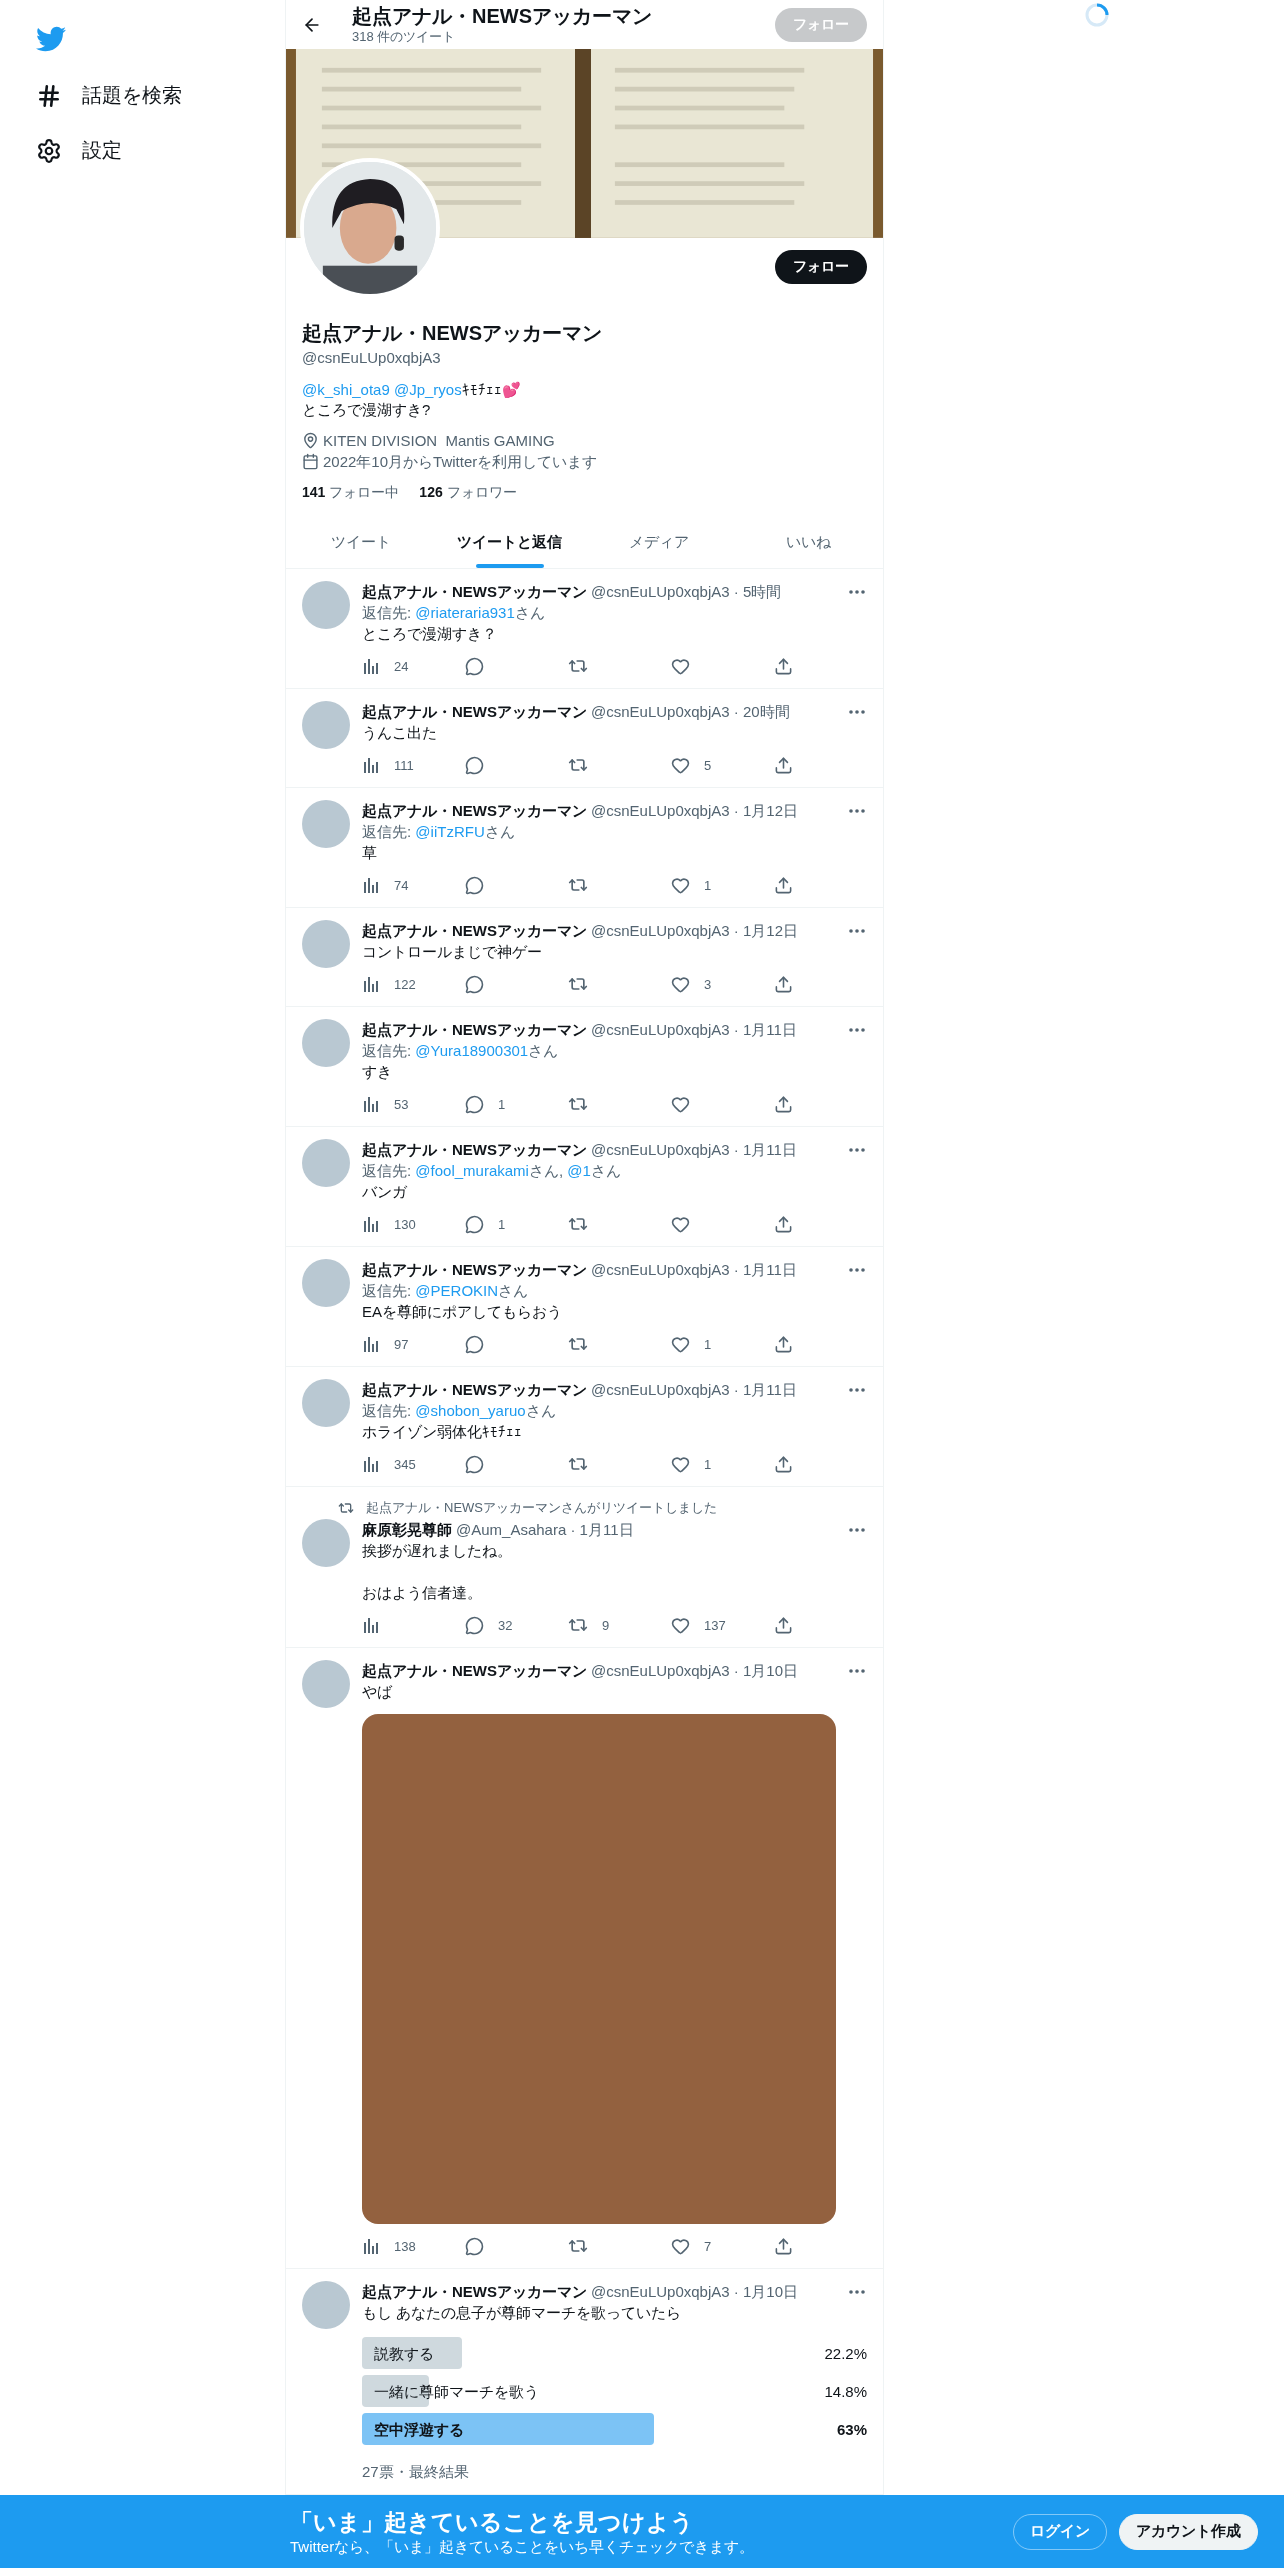 The width and height of the screenshot is (1284, 2568). What do you see at coordinates (460, 462) in the screenshot?
I see `joined-text: 2022年10月からTwitterを利用しています` at bounding box center [460, 462].